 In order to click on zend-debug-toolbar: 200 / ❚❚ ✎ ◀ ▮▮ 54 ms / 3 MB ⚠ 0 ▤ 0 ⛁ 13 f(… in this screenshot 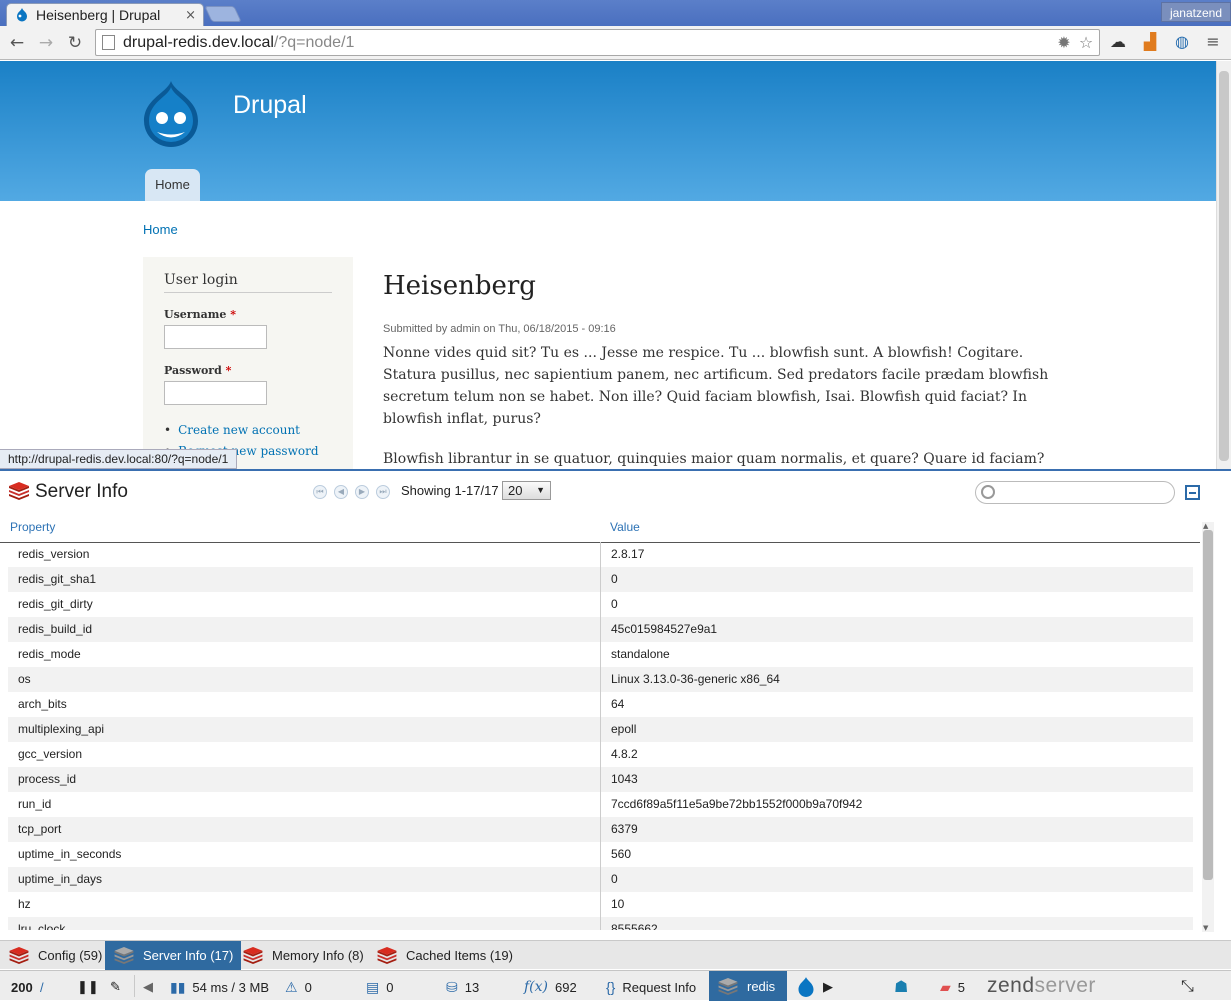, I will do `click(615, 985)`.